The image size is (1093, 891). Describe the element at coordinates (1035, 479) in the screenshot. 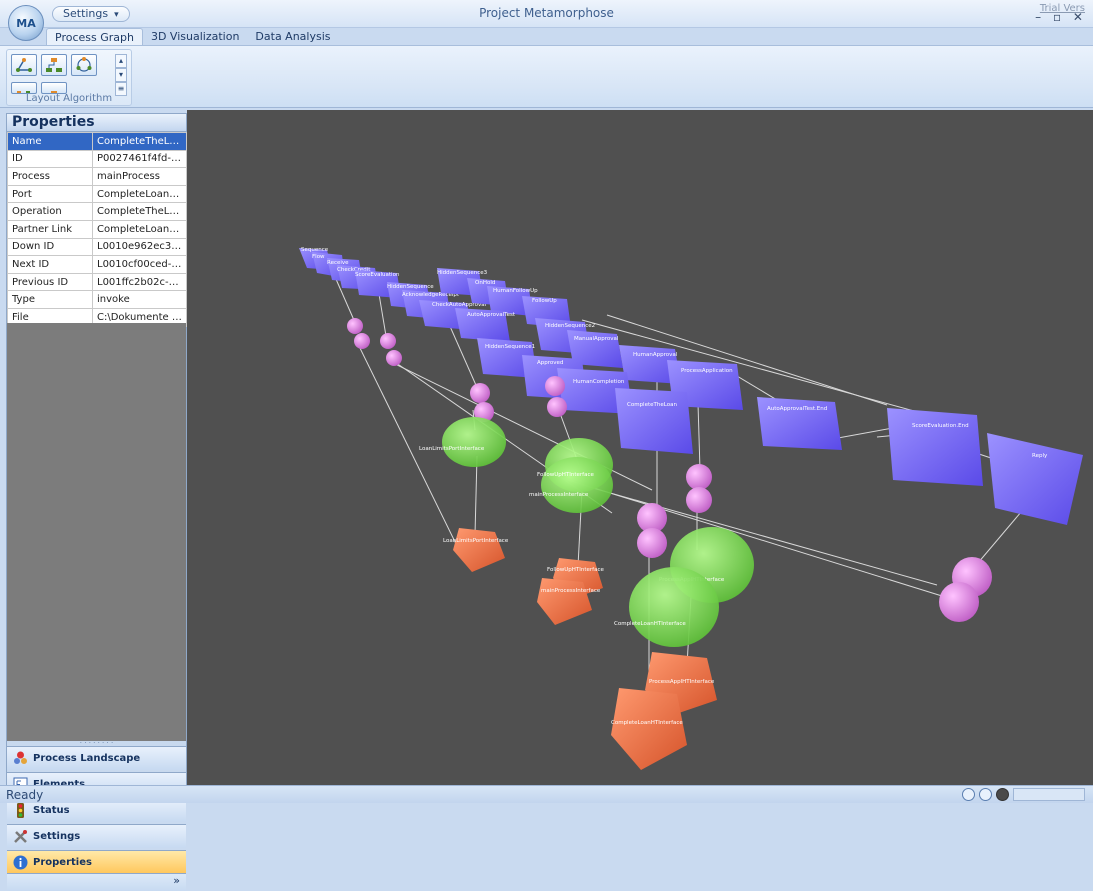

I see `process-node: Reply` at that location.